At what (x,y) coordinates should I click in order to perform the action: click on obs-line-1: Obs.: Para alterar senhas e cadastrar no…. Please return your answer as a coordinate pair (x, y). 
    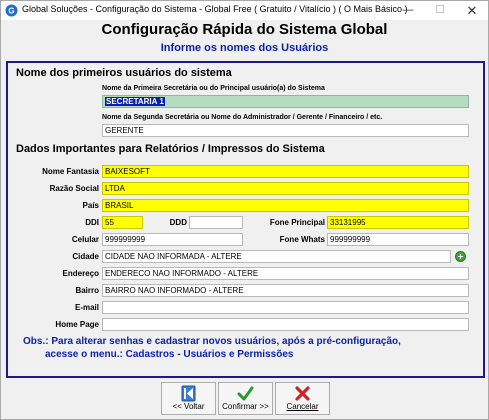
    Looking at the image, I should click on (212, 341).